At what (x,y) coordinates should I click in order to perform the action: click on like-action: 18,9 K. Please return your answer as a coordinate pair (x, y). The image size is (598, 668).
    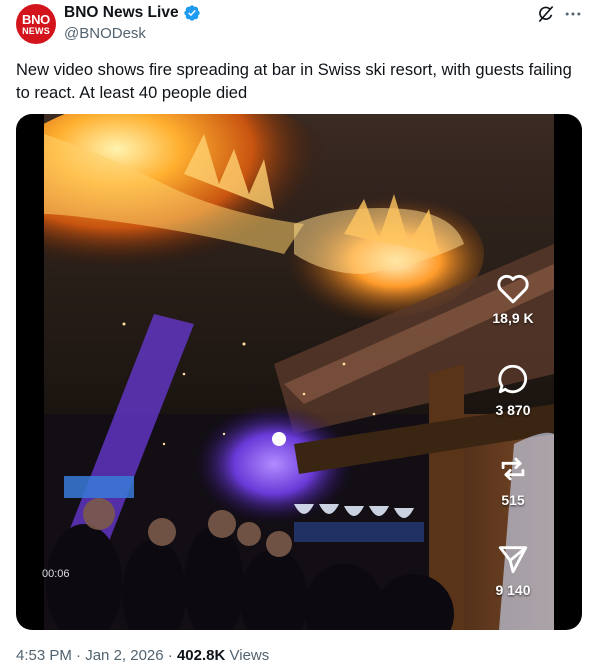
    Looking at the image, I should click on (513, 299).